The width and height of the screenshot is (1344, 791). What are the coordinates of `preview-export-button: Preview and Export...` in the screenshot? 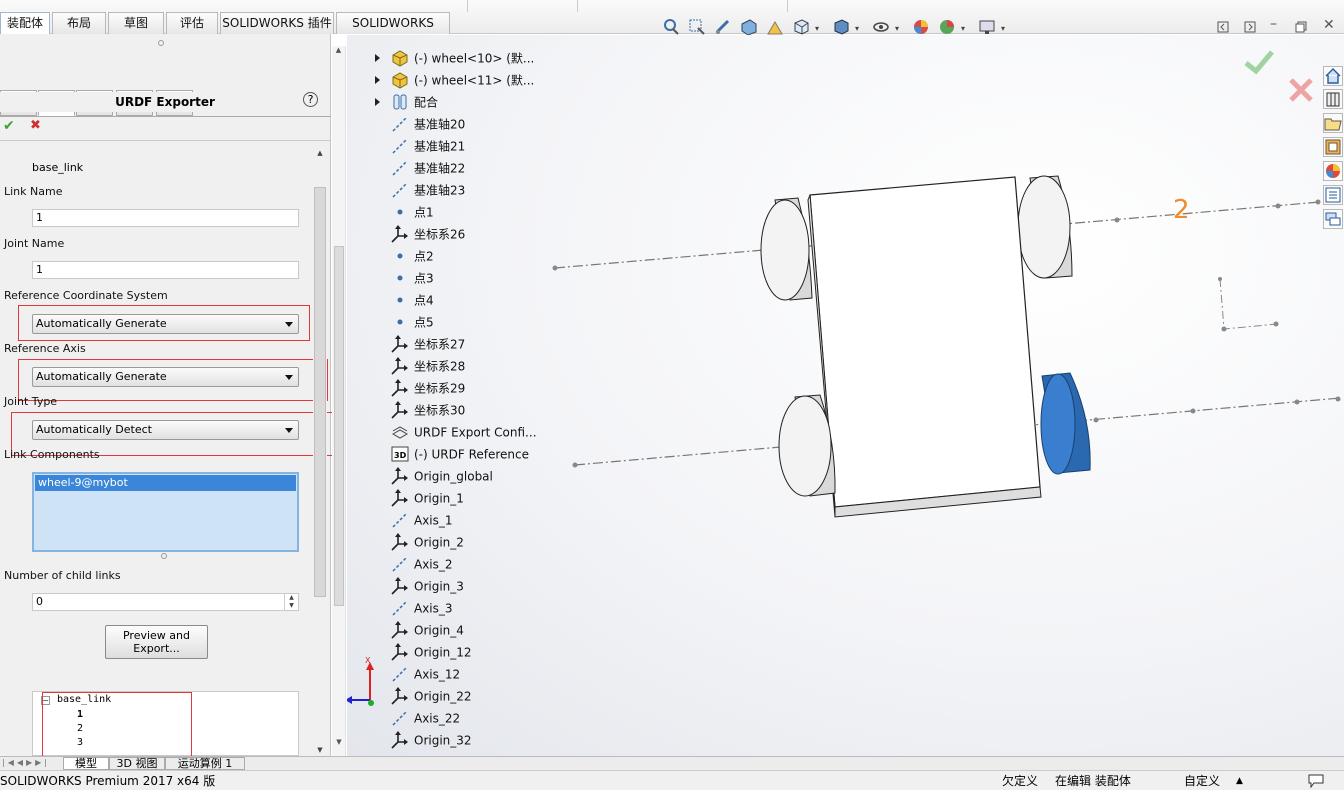 It's located at (156, 642).